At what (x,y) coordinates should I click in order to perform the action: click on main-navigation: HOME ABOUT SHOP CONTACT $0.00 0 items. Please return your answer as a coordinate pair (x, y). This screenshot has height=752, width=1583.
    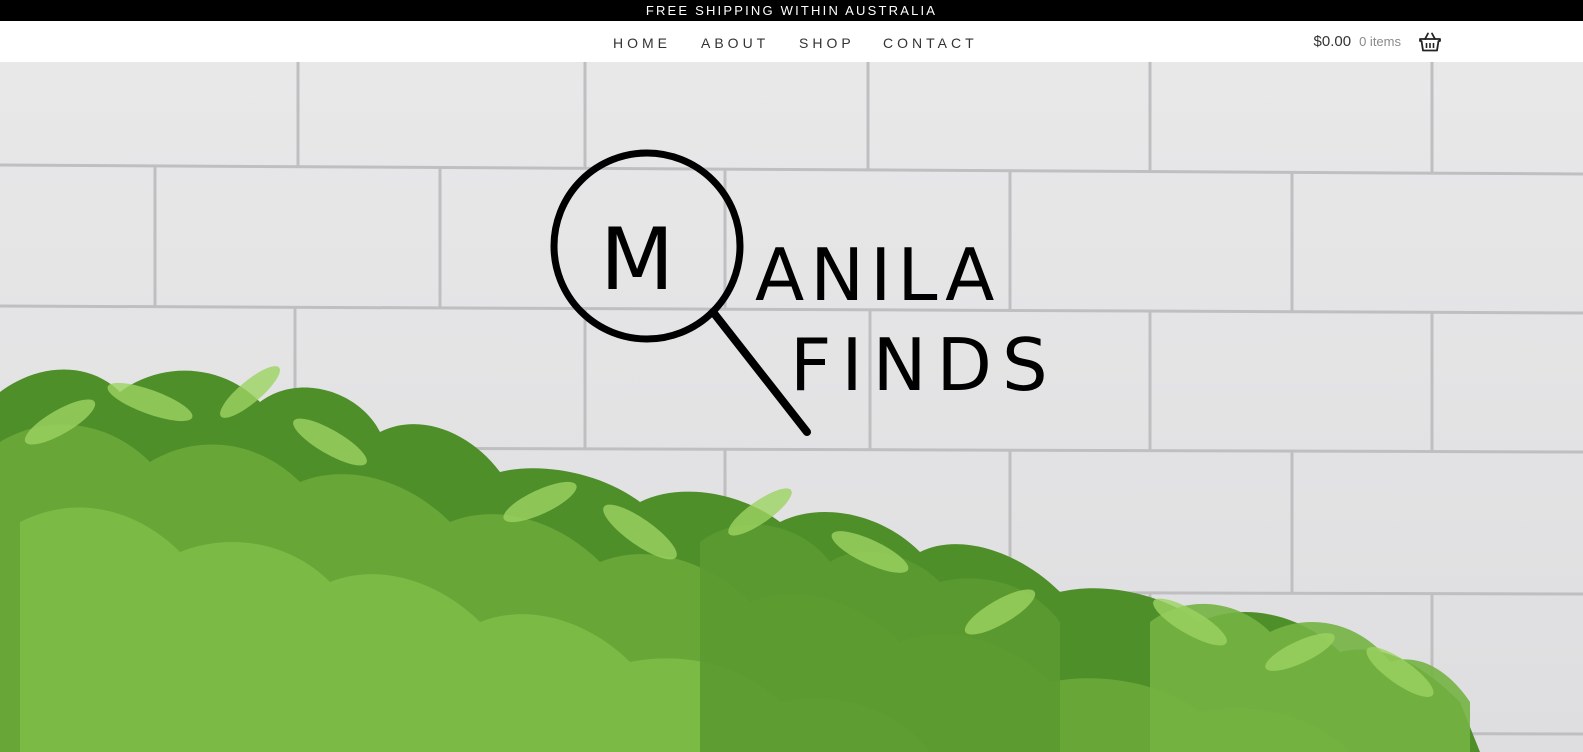
    Looking at the image, I should click on (791, 41).